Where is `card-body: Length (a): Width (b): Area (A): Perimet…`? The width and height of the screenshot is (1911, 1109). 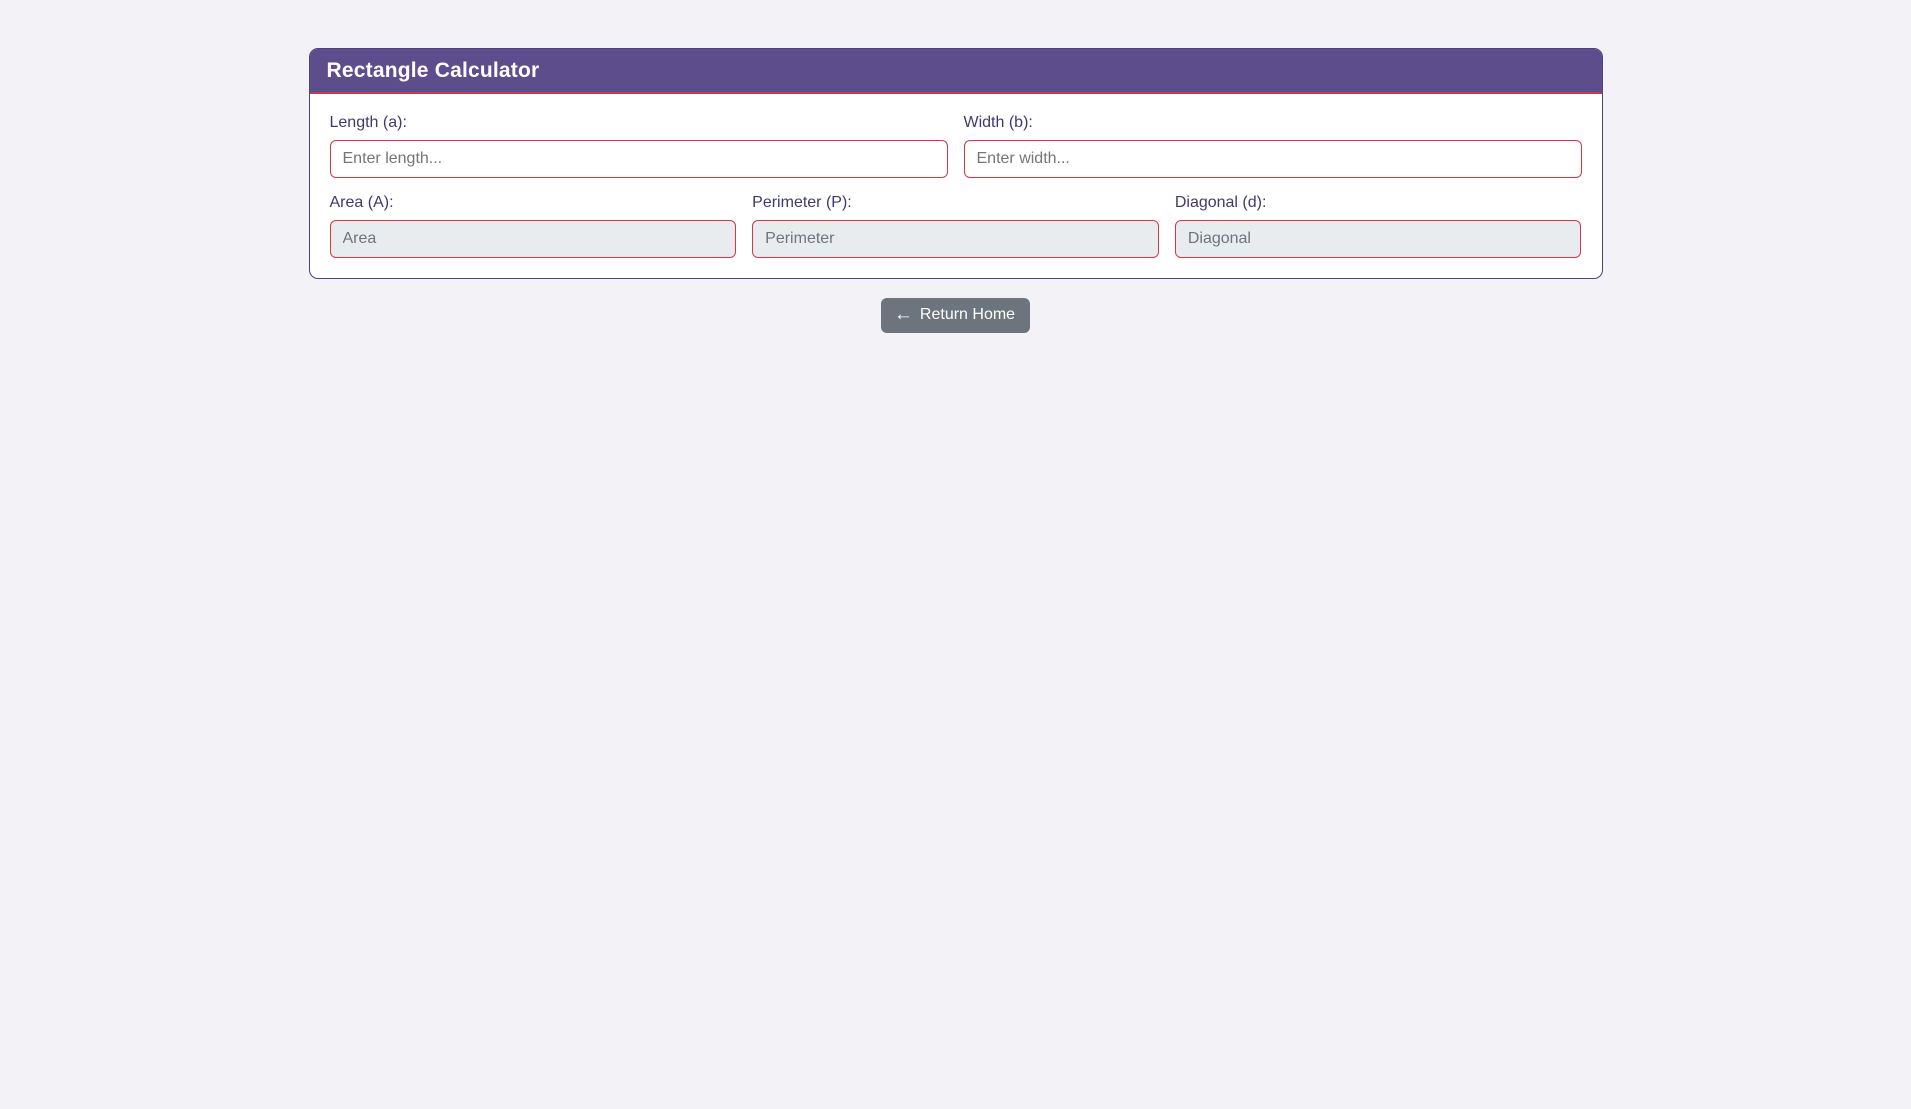 card-body: Length (a): Width (b): Area (A): Perimet… is located at coordinates (956, 186).